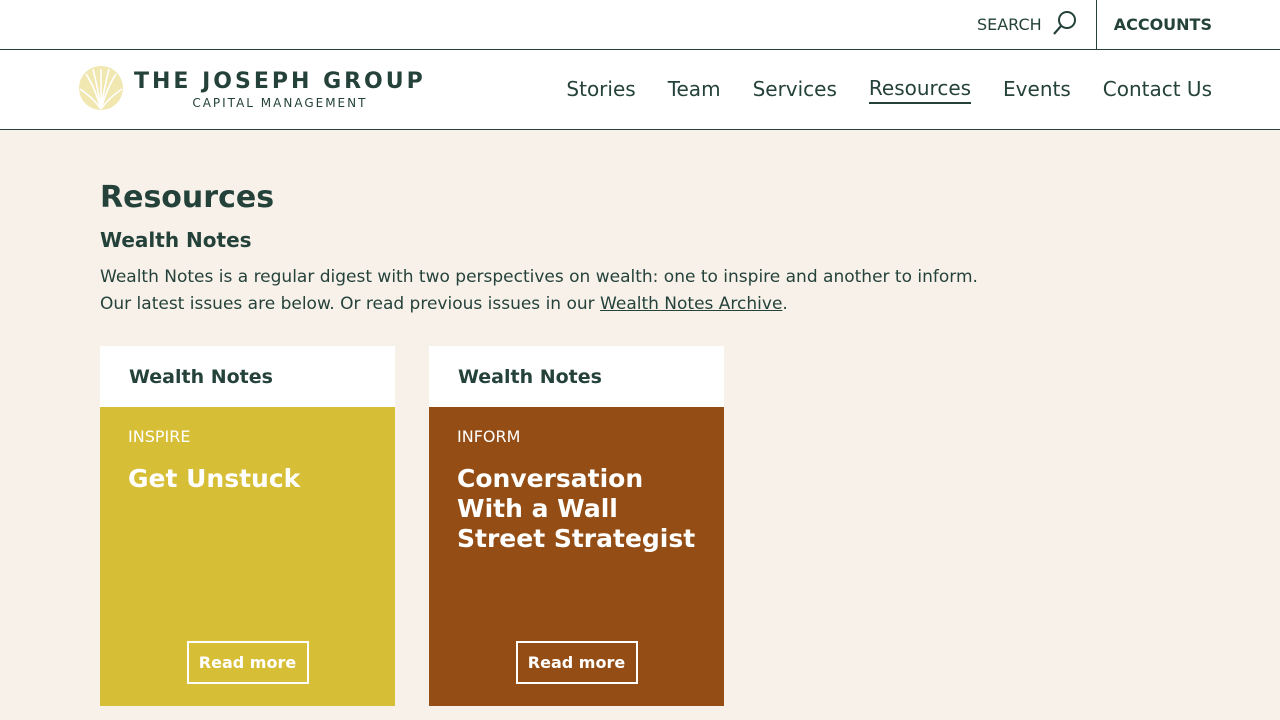 The image size is (1280, 720). What do you see at coordinates (1009, 24) in the screenshot?
I see `search-label: SEARCH` at bounding box center [1009, 24].